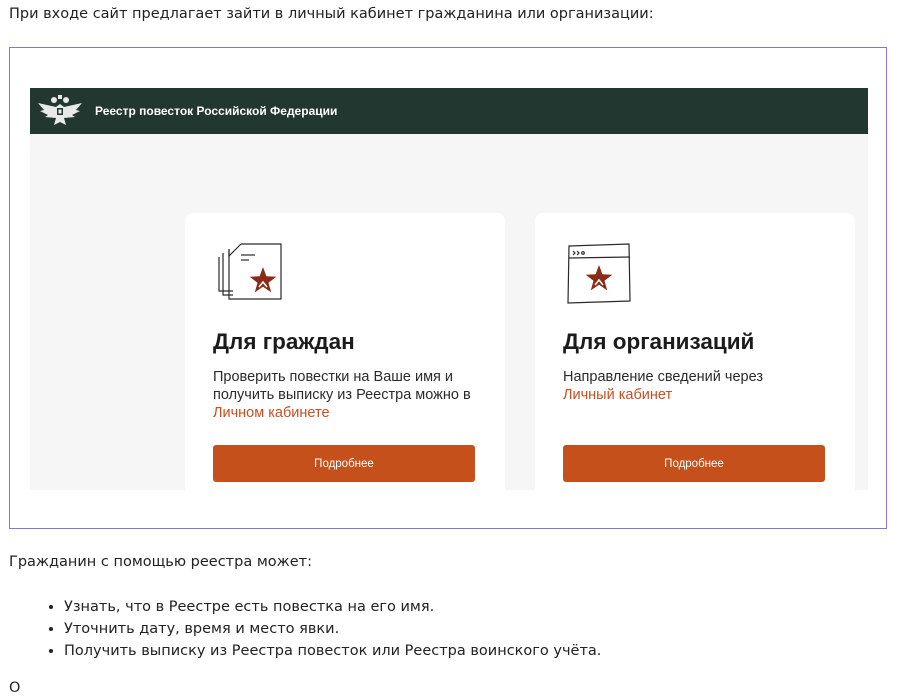 This screenshot has width=912, height=696. I want to click on citizens-card-title: Для граждан, so click(284, 341).